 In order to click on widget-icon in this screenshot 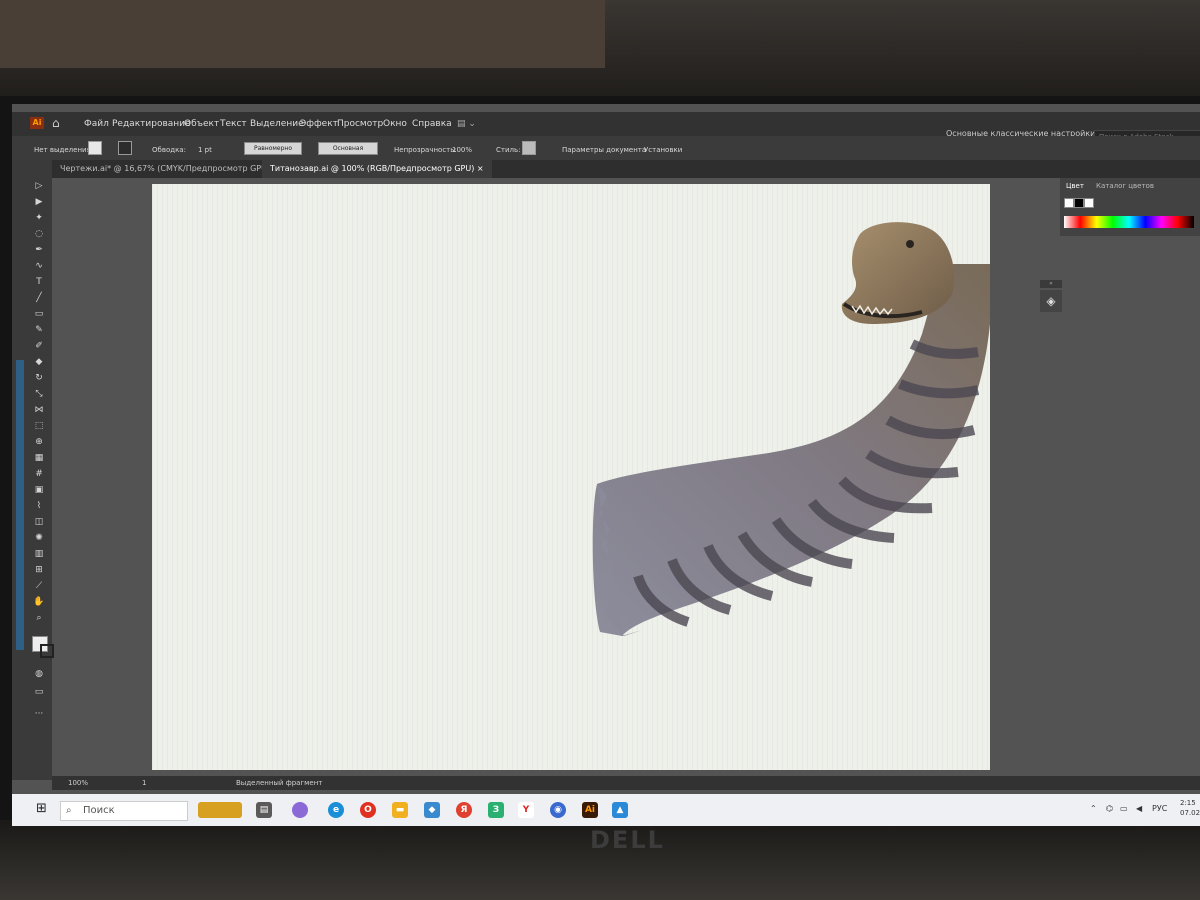, I will do `click(220, 810)`.